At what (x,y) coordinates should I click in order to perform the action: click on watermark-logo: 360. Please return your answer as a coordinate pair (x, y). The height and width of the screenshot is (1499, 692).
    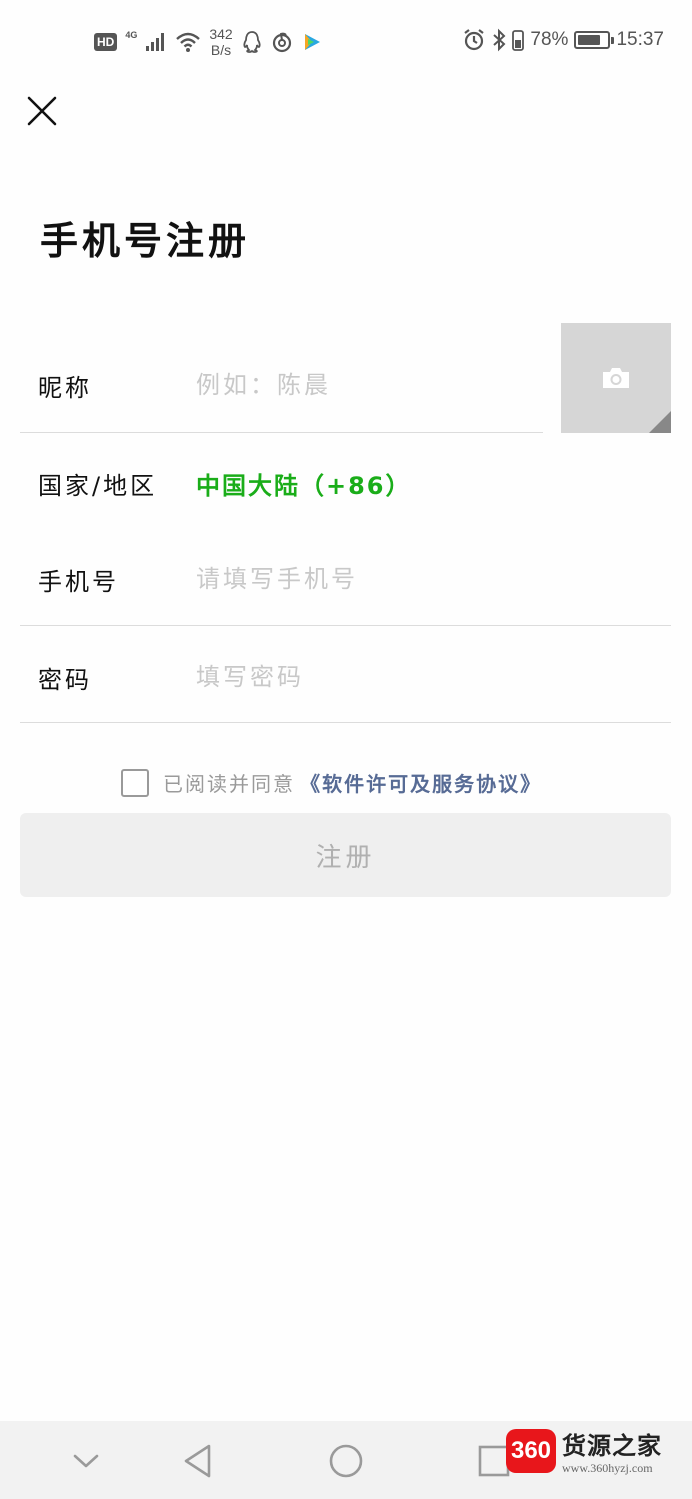
    Looking at the image, I should click on (531, 1451).